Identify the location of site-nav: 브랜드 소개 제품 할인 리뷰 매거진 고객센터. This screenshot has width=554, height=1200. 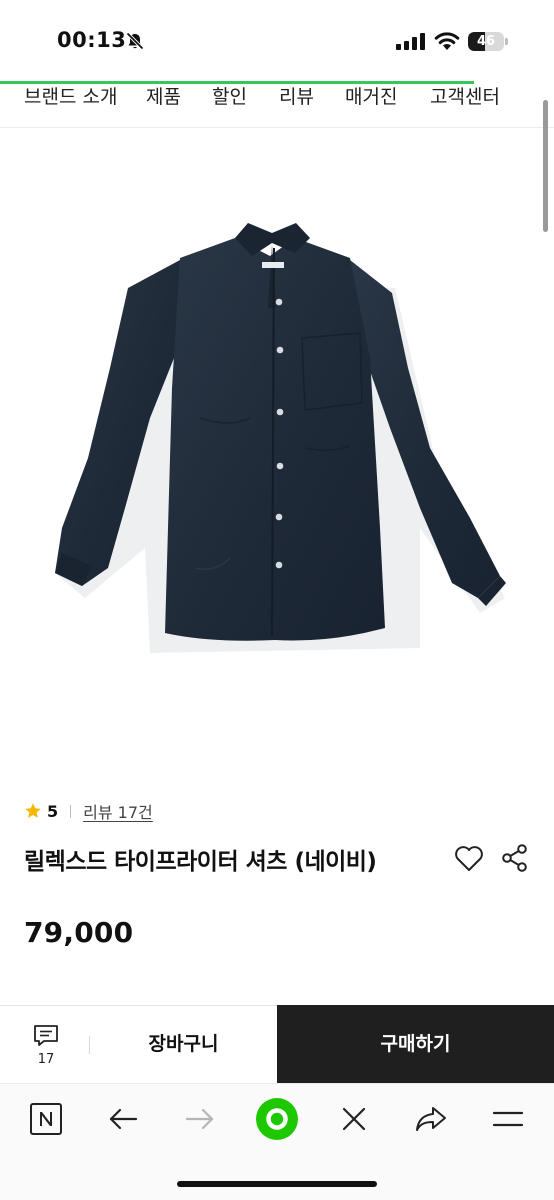
(277, 103).